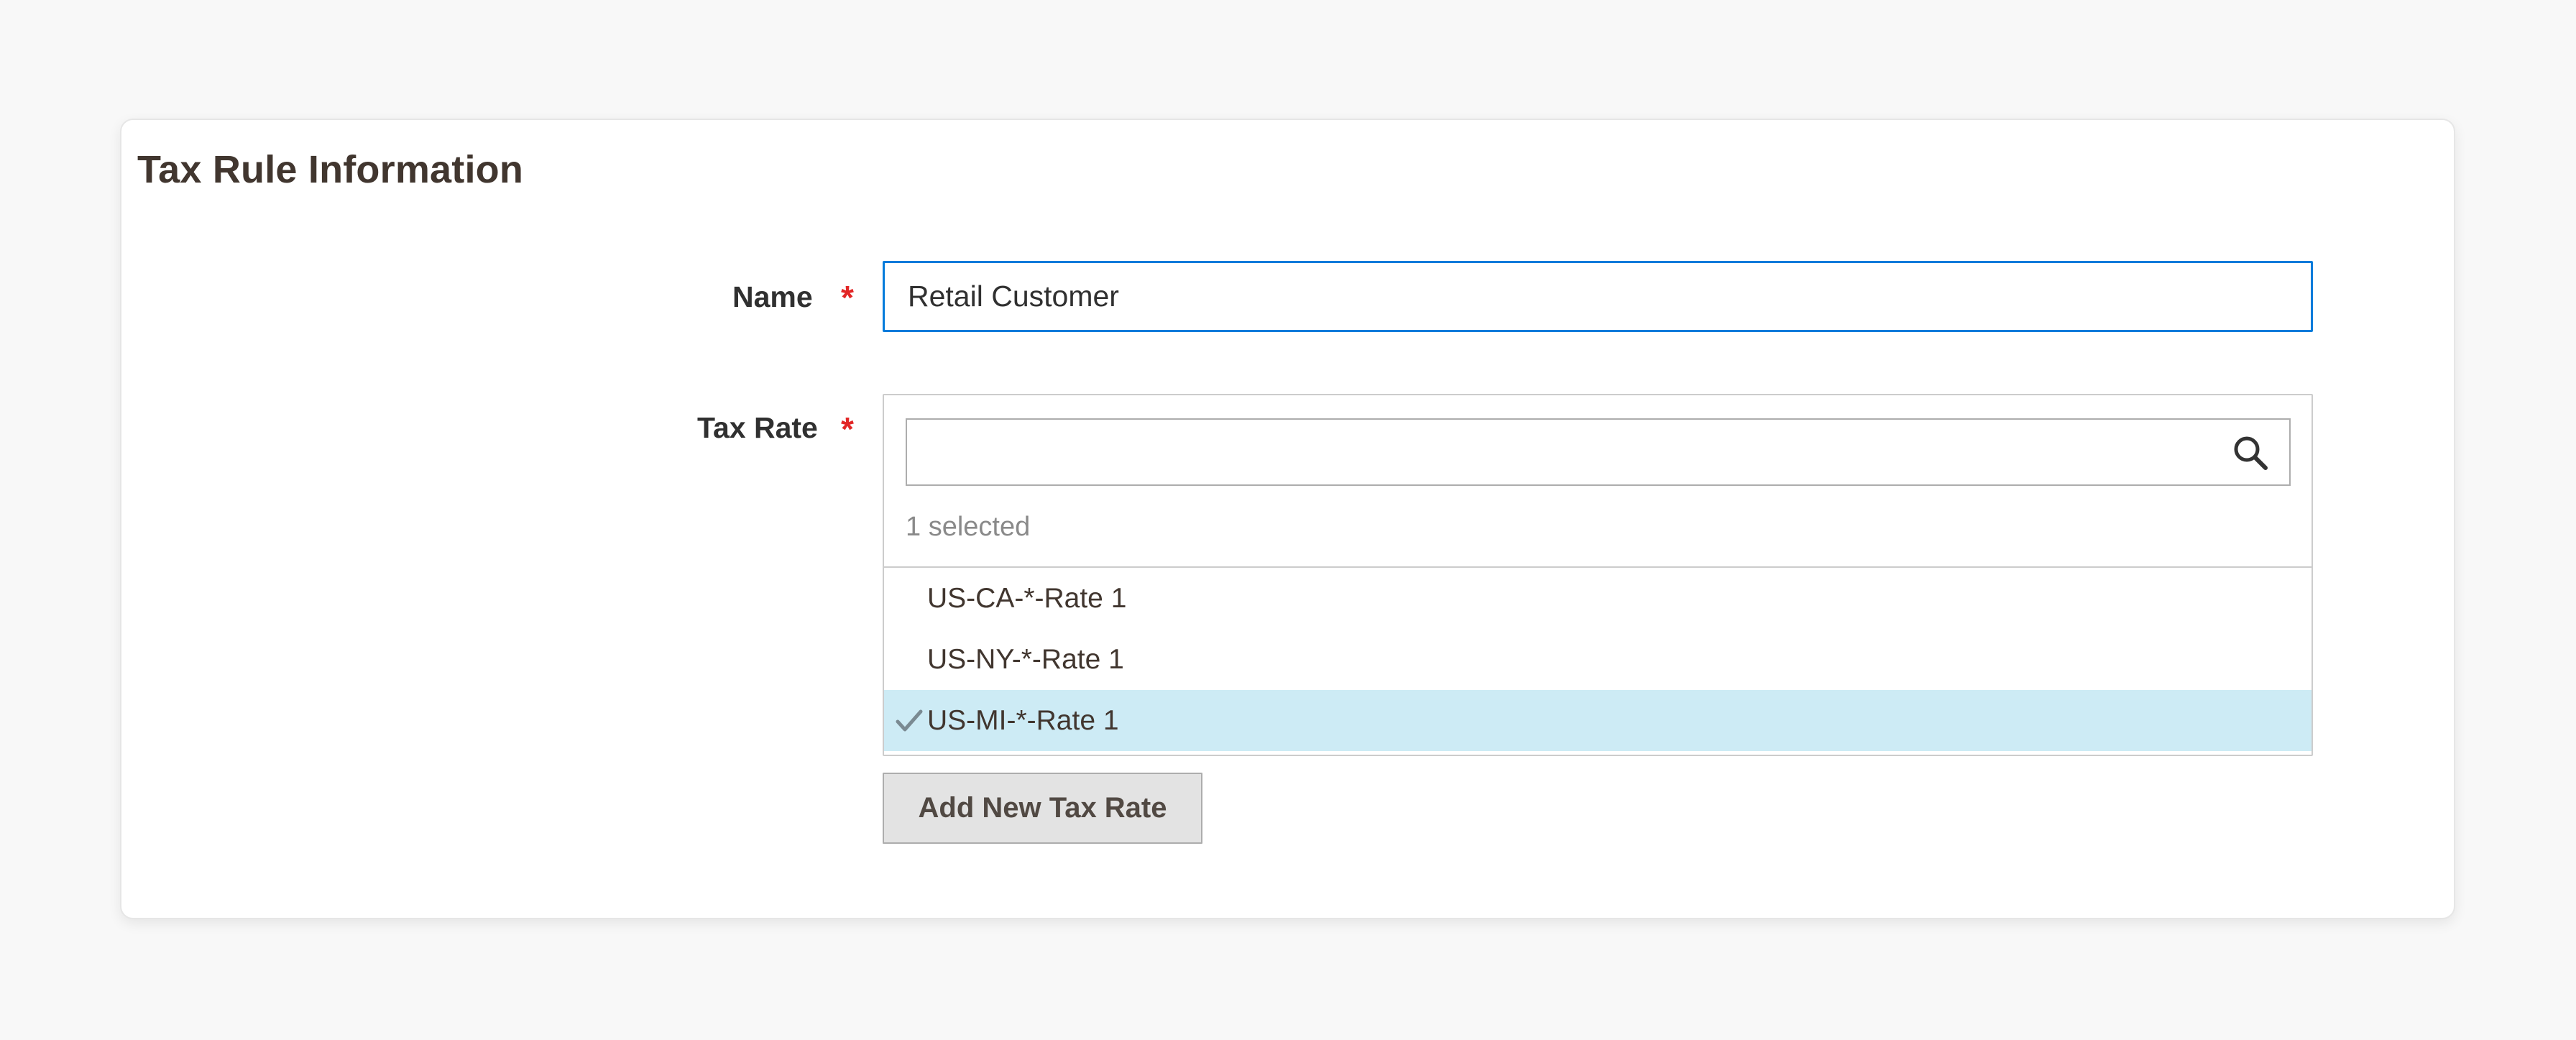 The width and height of the screenshot is (2576, 1040). I want to click on tax-rate-search-input, so click(1598, 452).